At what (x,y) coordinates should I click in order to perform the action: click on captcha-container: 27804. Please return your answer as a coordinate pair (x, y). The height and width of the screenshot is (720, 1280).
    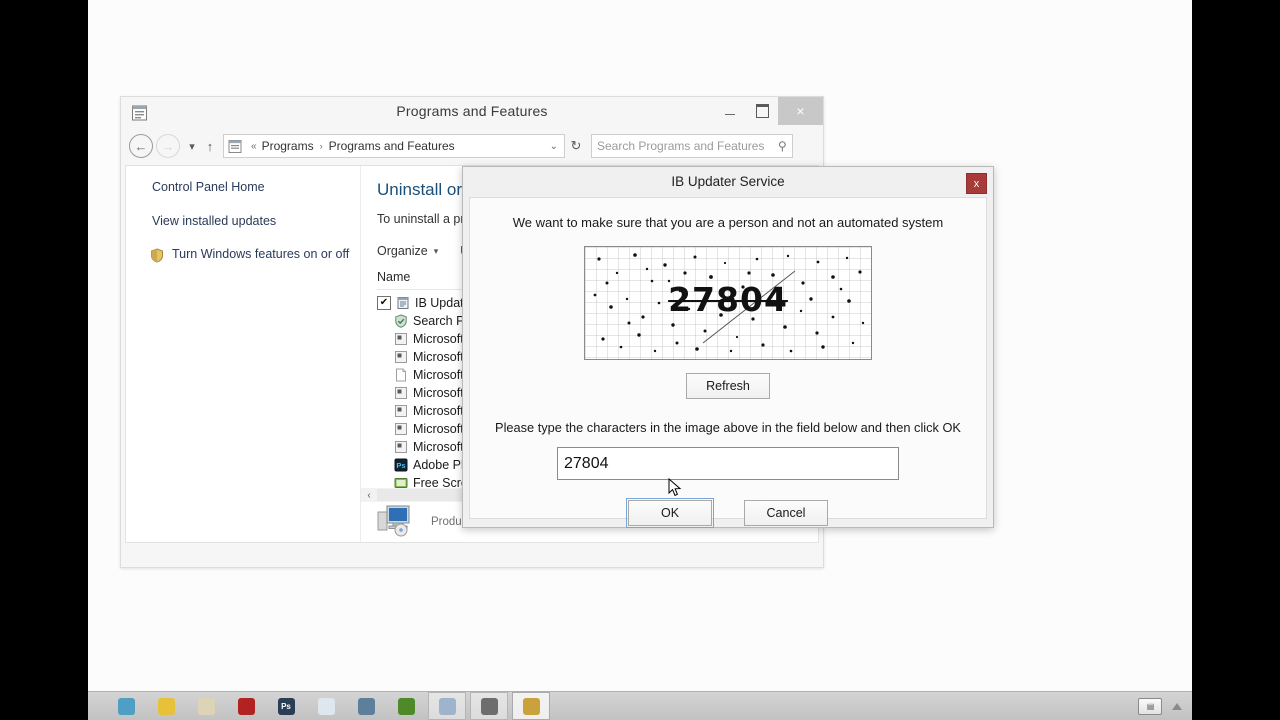
    Looking at the image, I should click on (728, 303).